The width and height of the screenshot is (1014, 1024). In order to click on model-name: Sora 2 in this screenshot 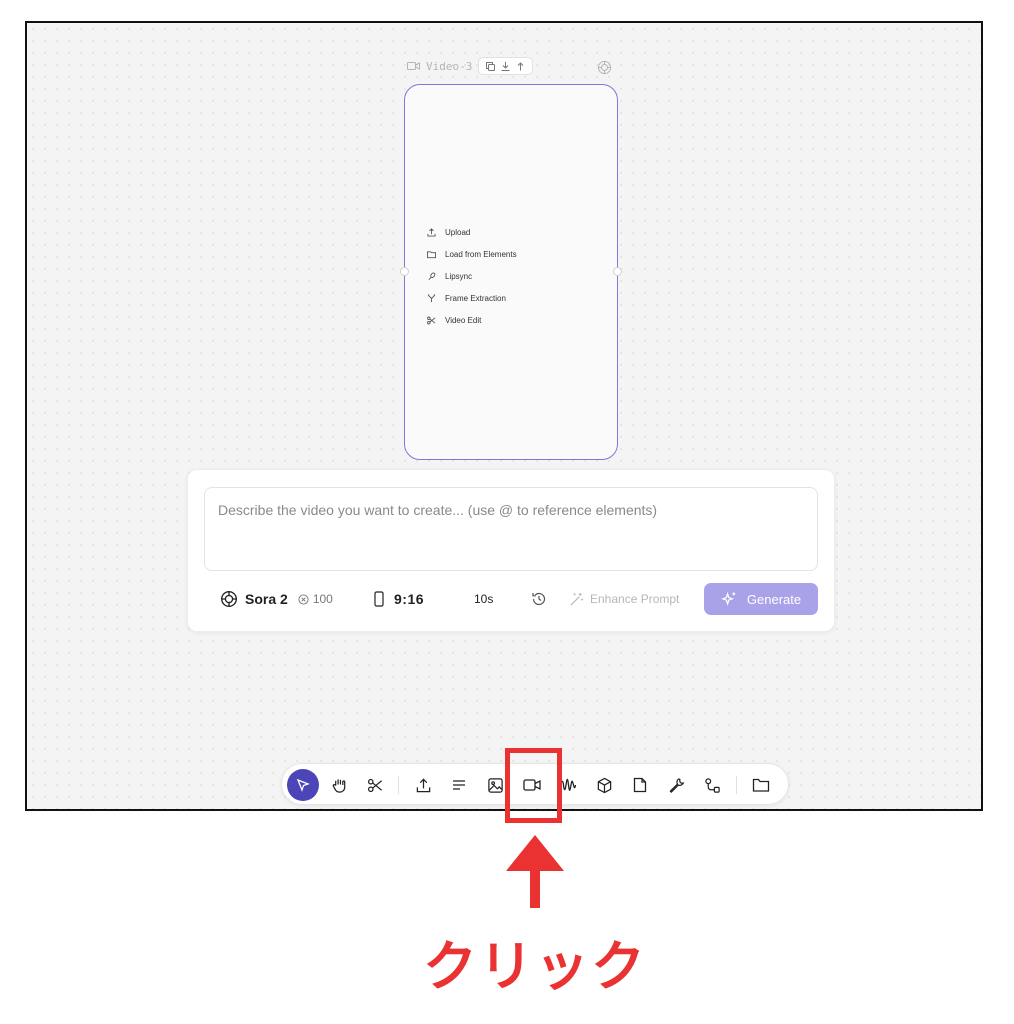, I will do `click(266, 599)`.